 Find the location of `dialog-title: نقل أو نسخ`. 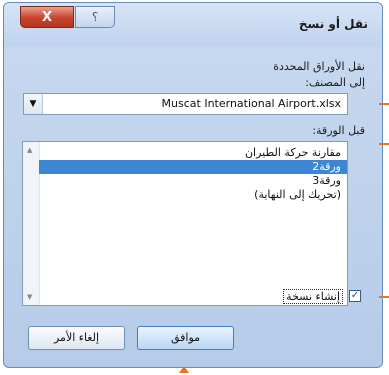

dialog-title: نقل أو نسخ is located at coordinates (333, 24).